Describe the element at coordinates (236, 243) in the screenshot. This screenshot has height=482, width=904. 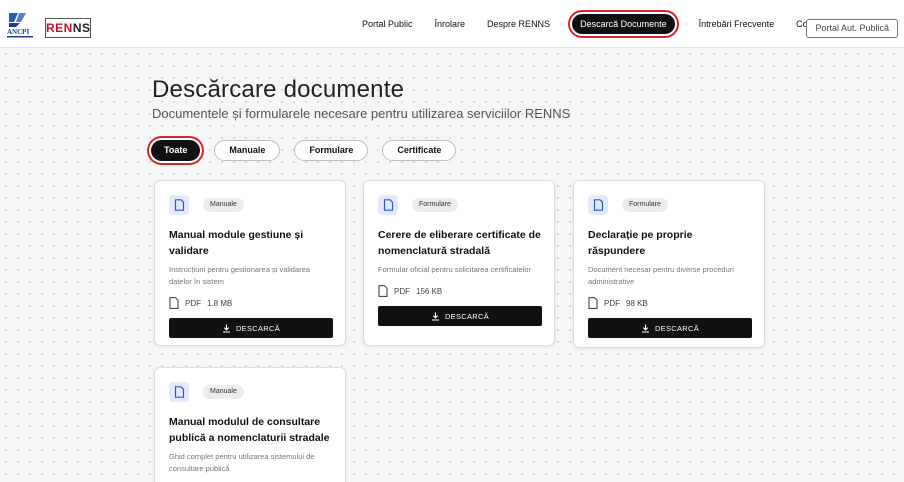
I see `card-title: Manual module gestiune și validare` at that location.